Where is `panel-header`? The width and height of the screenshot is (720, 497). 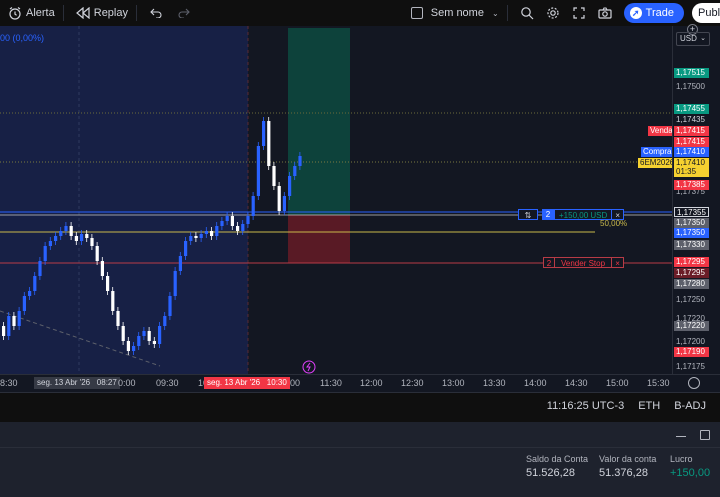
panel-header is located at coordinates (360, 435).